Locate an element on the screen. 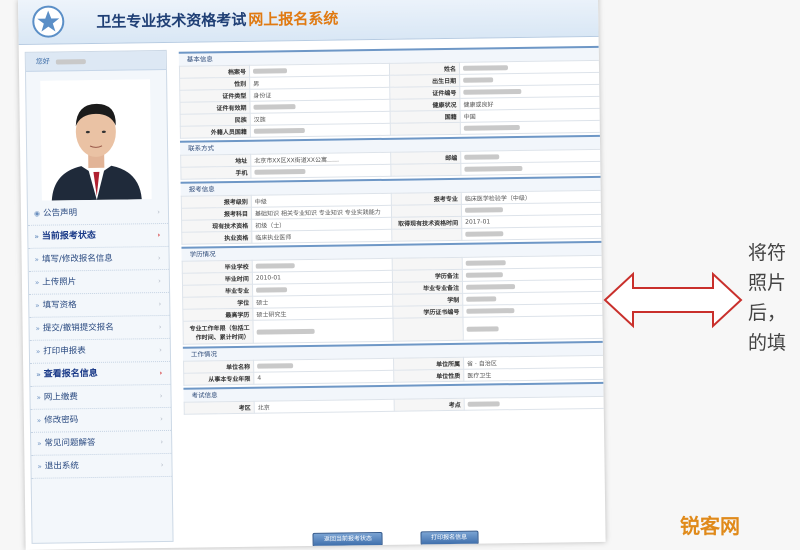  print-info-button: 打印报名信息 is located at coordinates (449, 538).